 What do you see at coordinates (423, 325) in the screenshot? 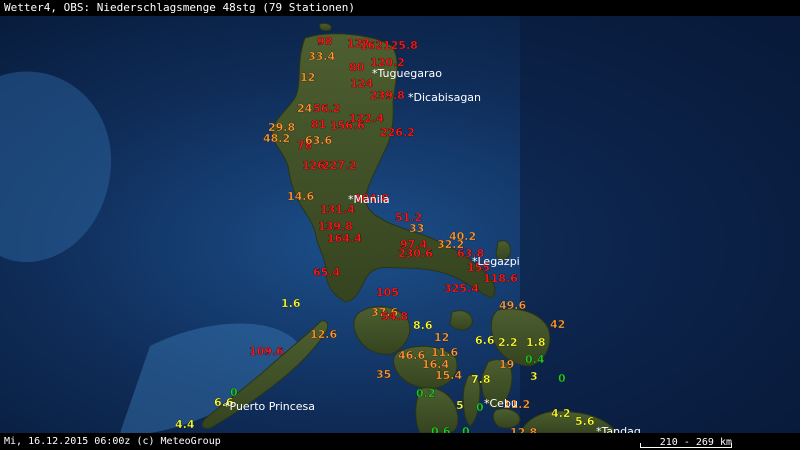
I see `station-value: 8.6` at bounding box center [423, 325].